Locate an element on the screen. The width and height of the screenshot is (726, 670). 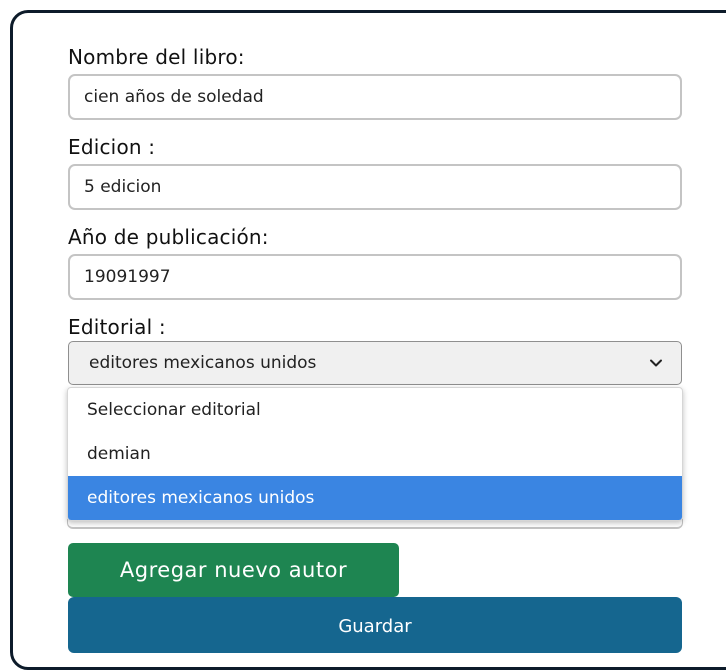
publisher-option-editores-mexicanos-unidos: editores mexicanos unidos is located at coordinates (375, 498).